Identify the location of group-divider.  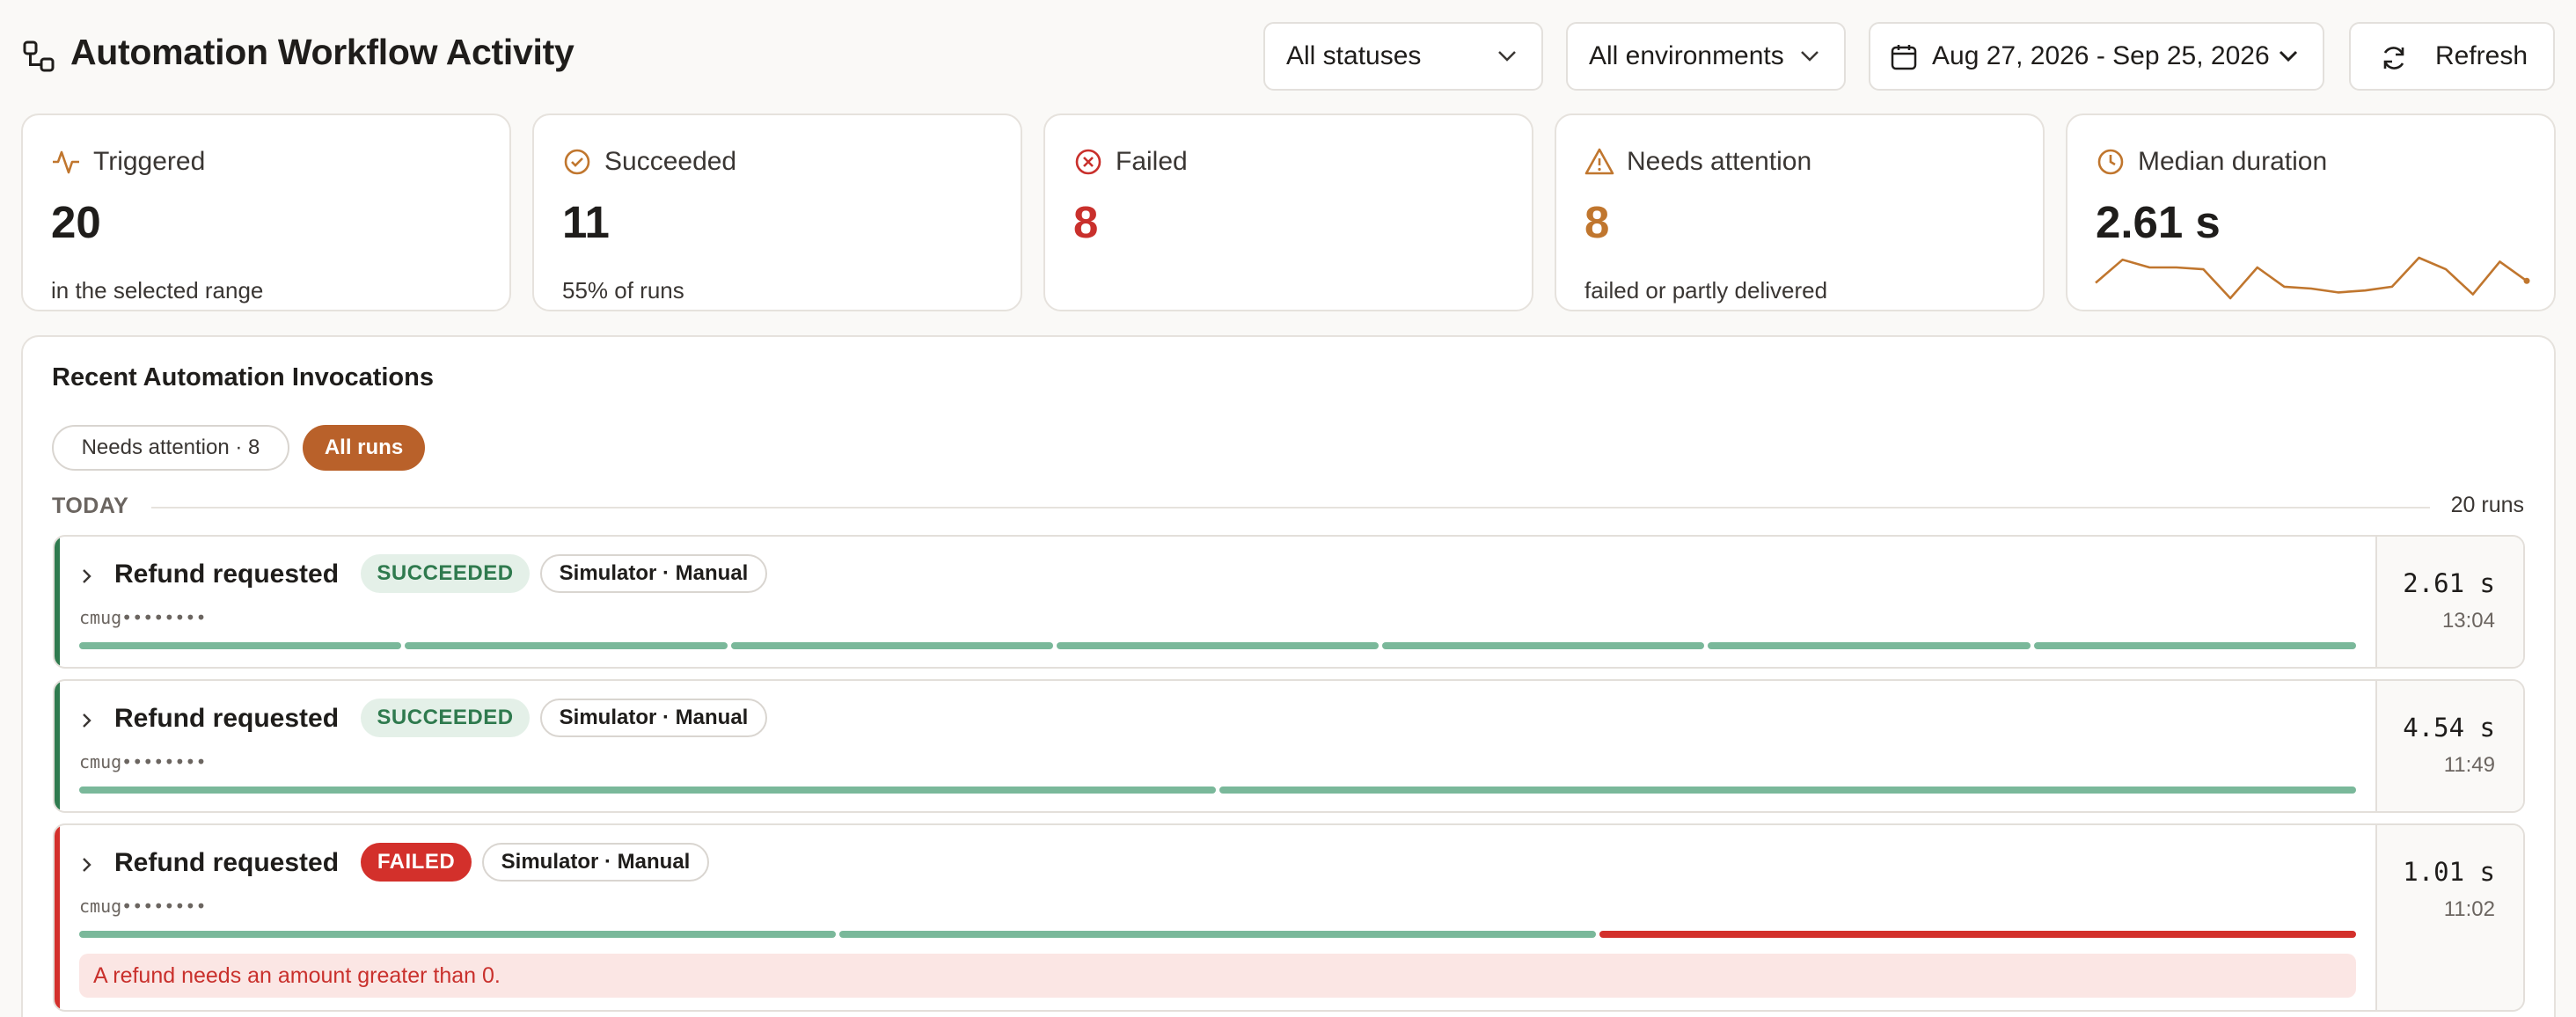
(1290, 507).